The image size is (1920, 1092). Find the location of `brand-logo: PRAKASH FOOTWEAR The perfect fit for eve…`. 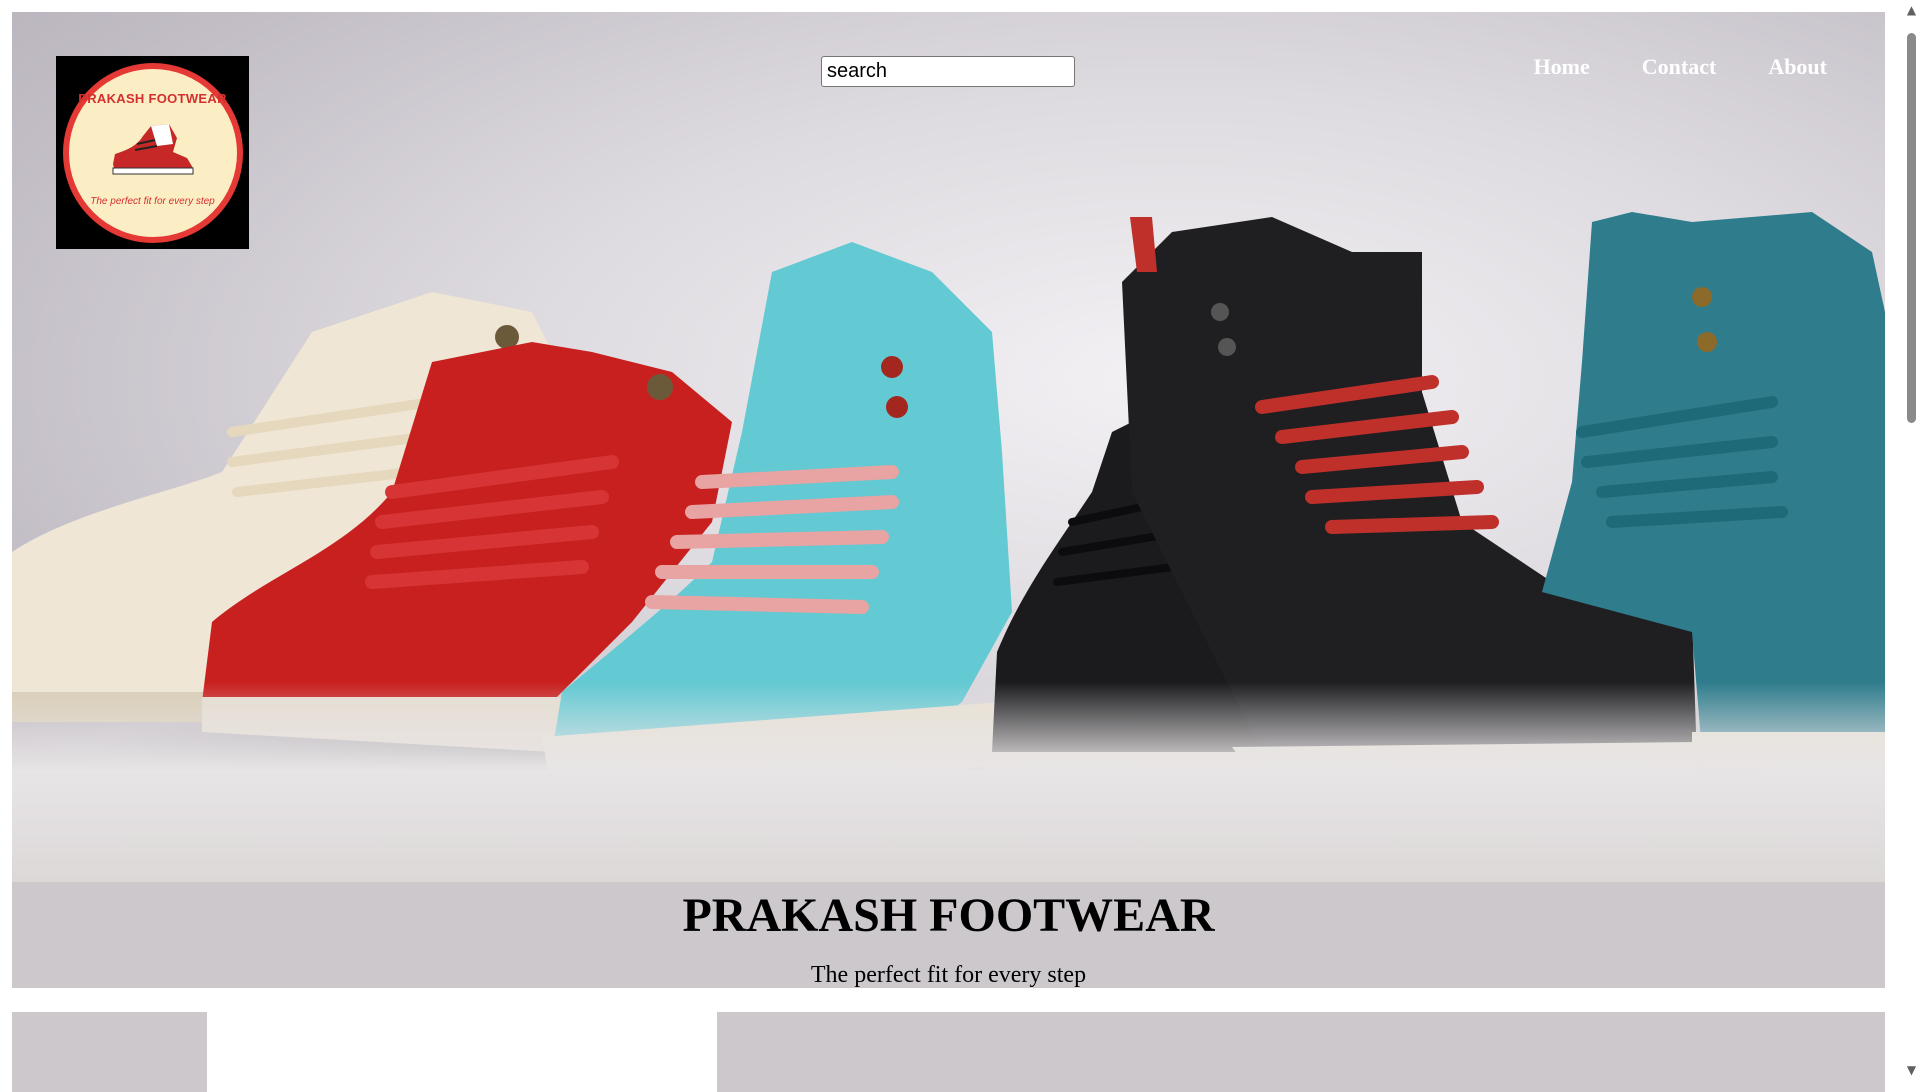

brand-logo: PRAKASH FOOTWEAR The perfect fit for eve… is located at coordinates (152, 152).